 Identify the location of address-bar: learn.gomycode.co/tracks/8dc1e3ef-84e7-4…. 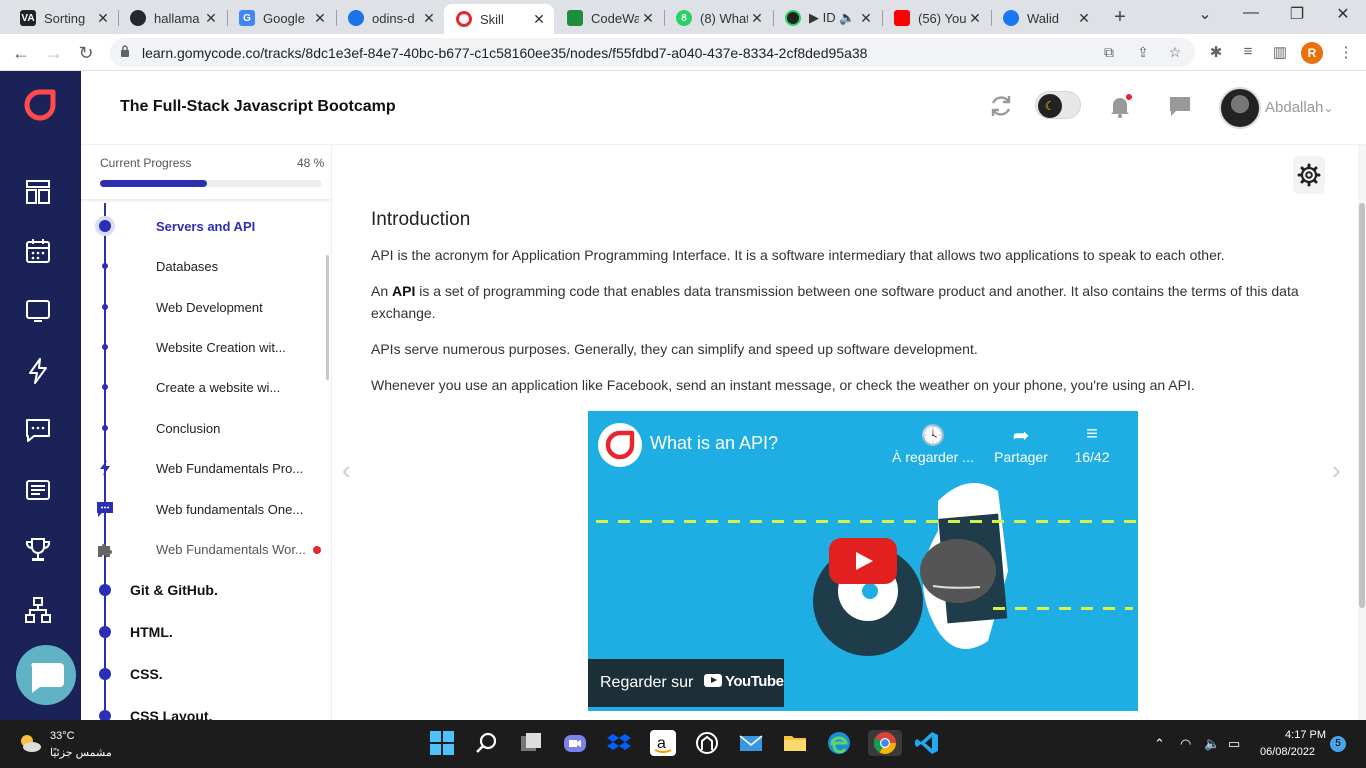
(652, 52).